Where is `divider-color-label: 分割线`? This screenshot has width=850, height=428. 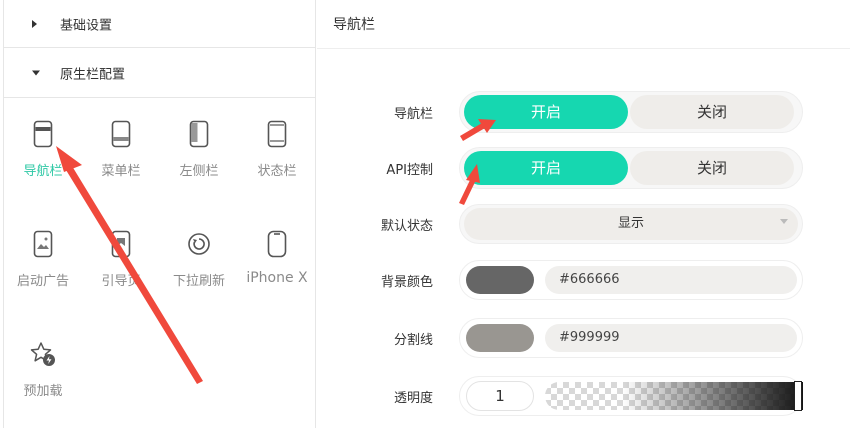
divider-color-label: 分割线 is located at coordinates (413, 340).